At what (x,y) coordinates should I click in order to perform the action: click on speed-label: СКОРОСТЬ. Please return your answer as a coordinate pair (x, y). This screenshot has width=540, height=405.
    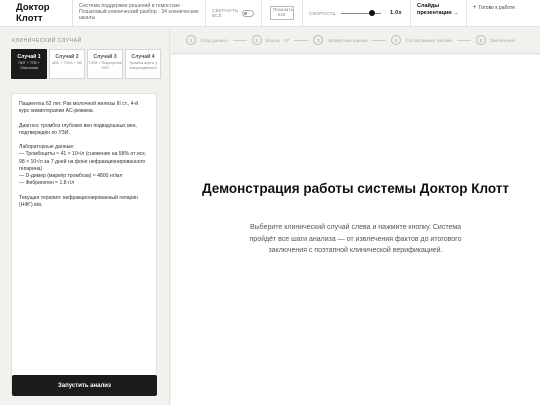
    Looking at the image, I should click on (322, 13).